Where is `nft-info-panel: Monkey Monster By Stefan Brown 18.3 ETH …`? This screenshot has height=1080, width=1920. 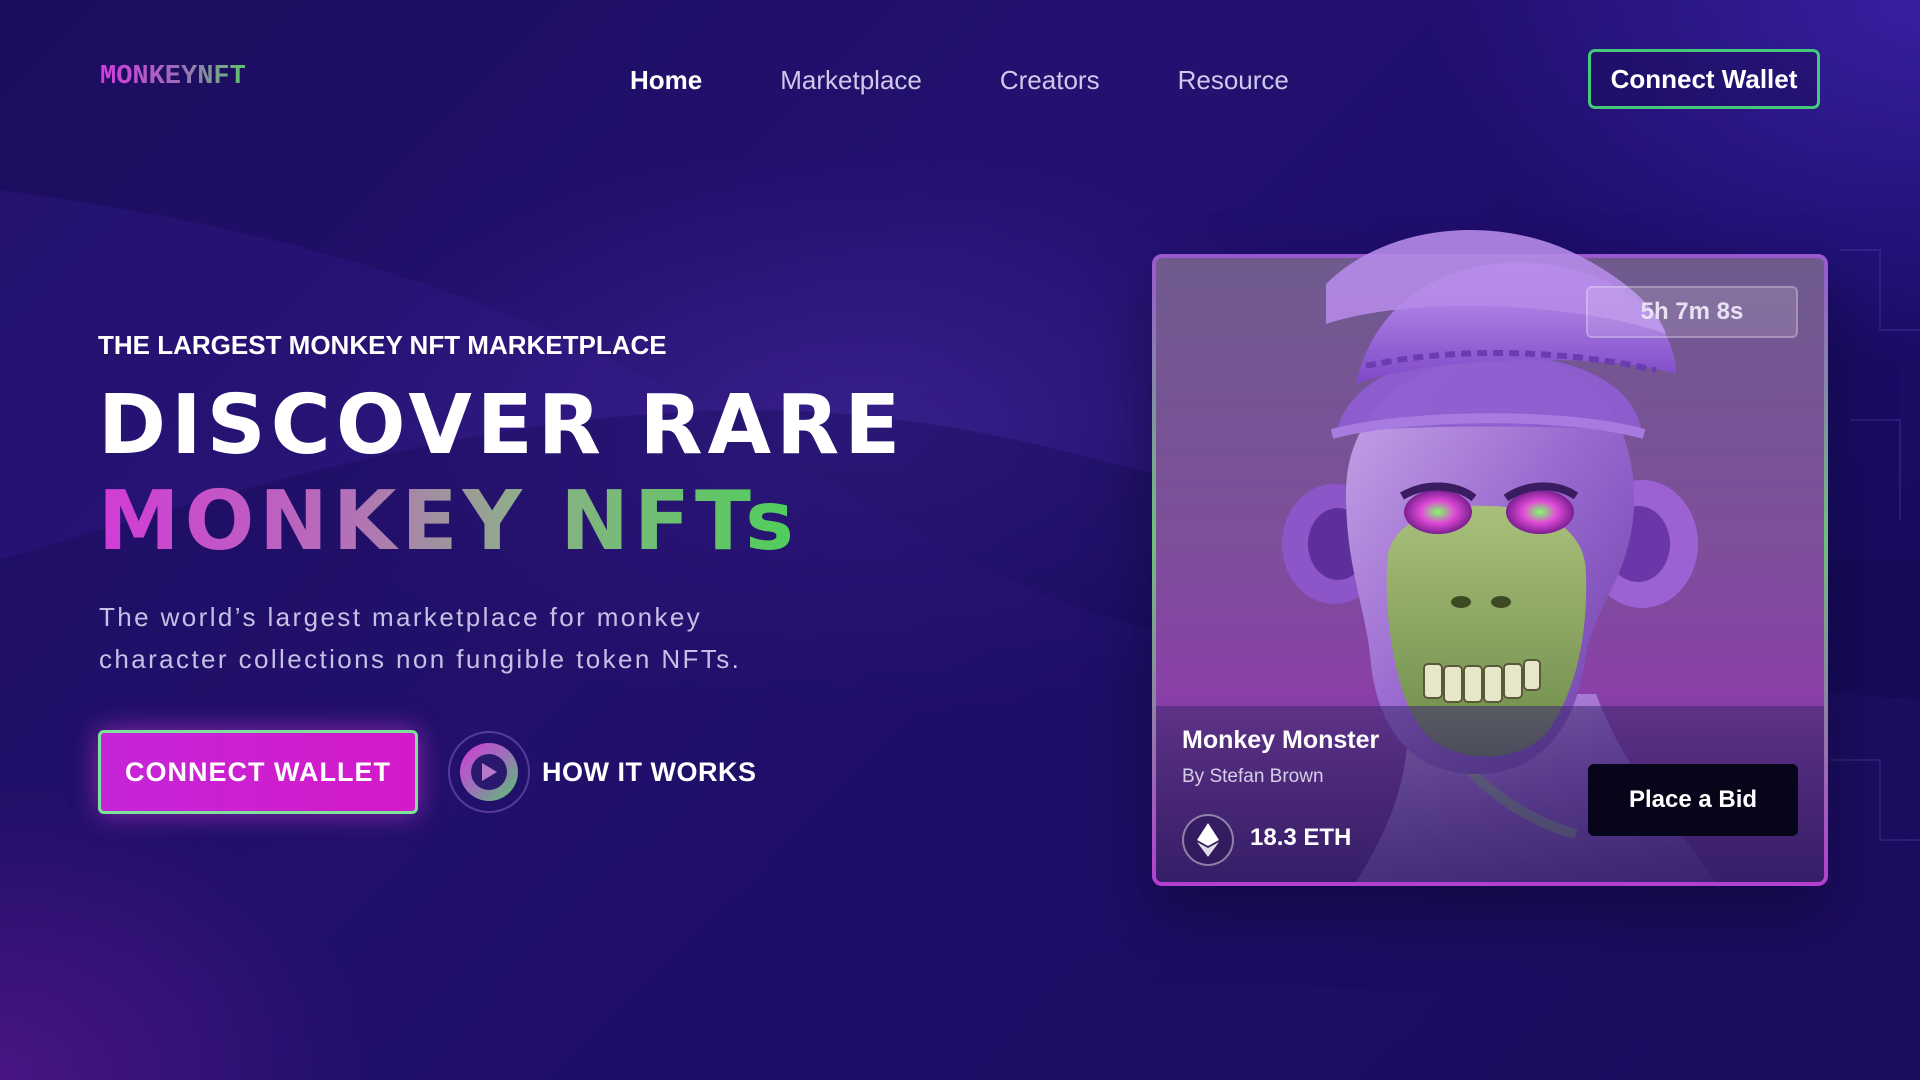 nft-info-panel: Monkey Monster By Stefan Brown 18.3 ETH … is located at coordinates (1490, 794).